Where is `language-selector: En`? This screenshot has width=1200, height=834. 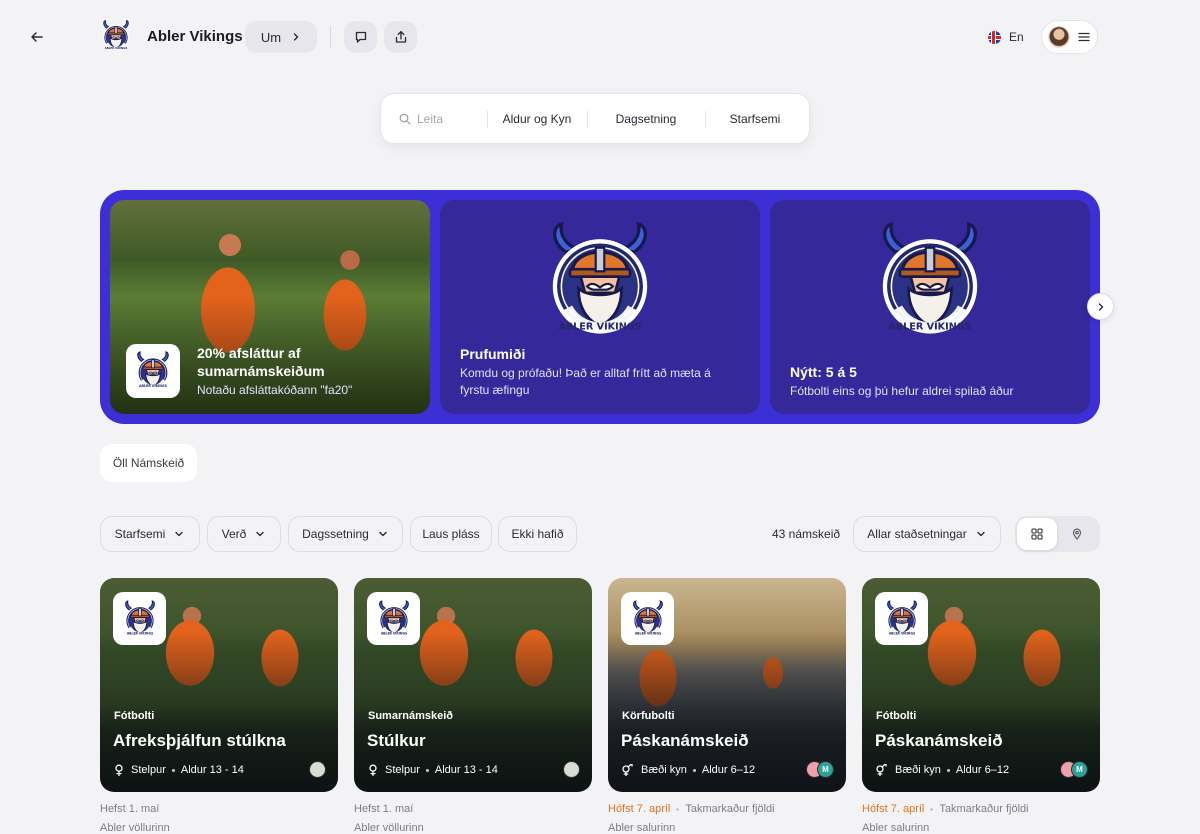 language-selector: En is located at coordinates (1006, 37).